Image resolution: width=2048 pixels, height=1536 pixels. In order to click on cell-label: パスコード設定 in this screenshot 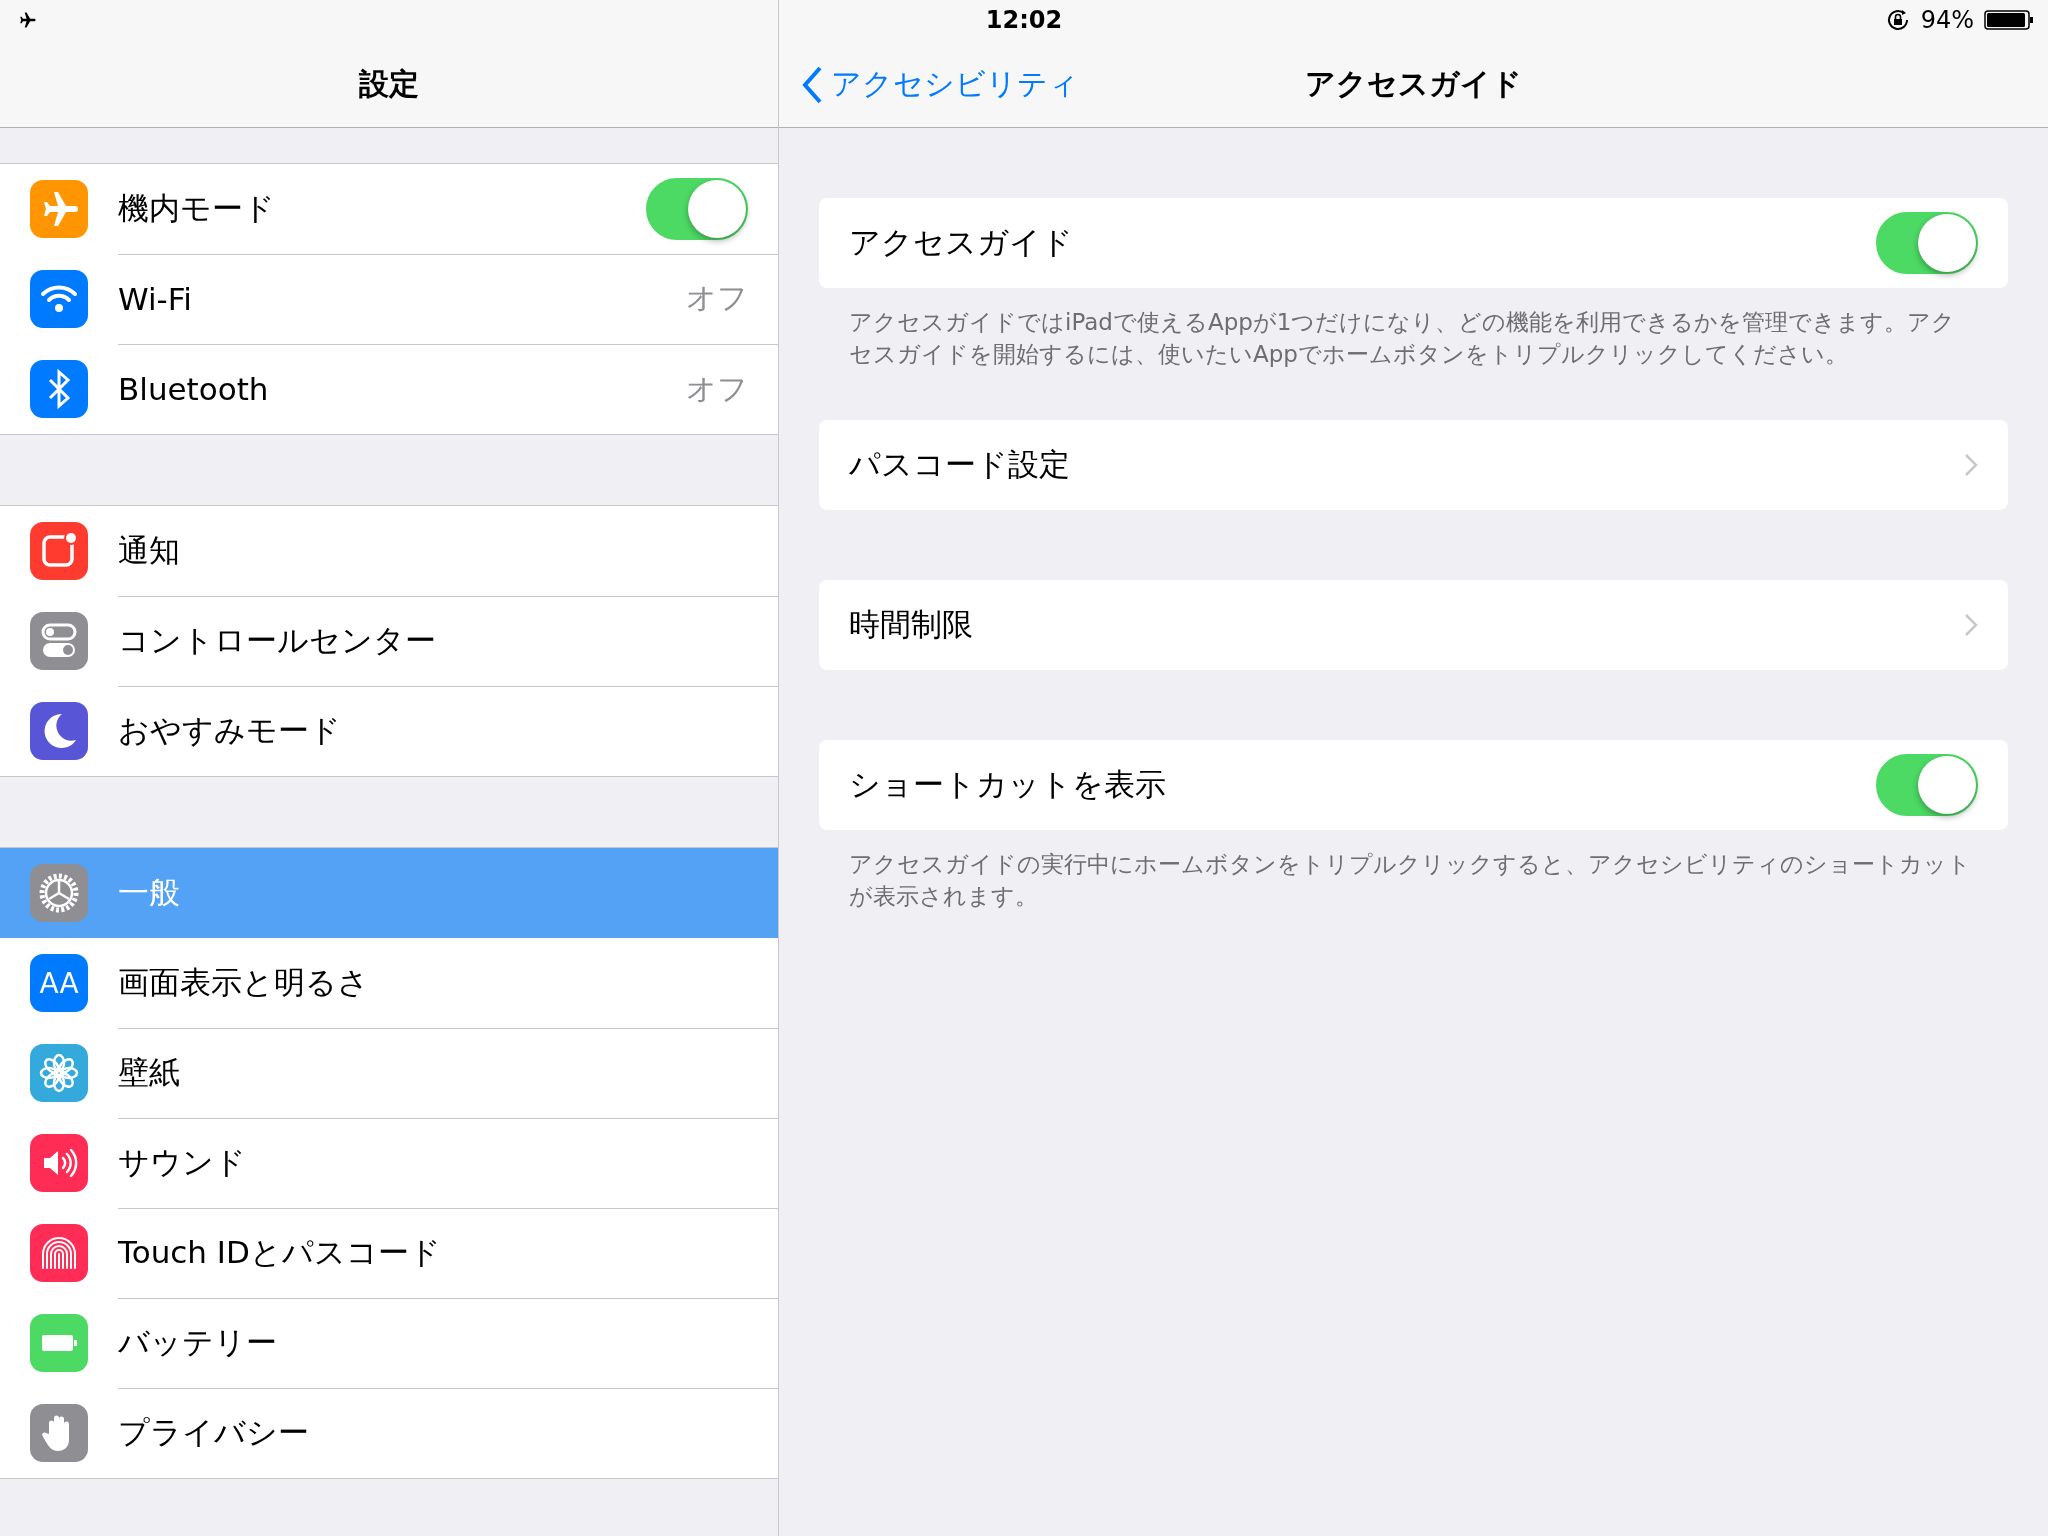, I will do `click(960, 464)`.